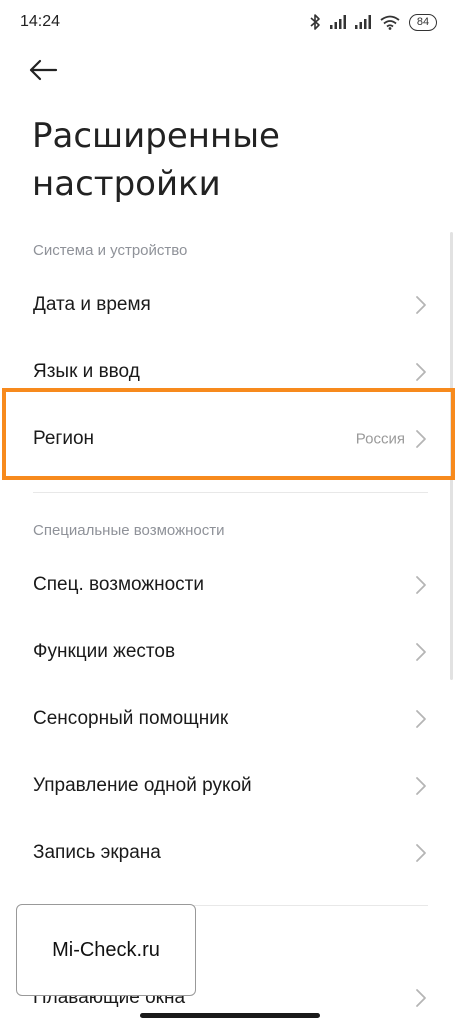 The image size is (461, 1026). I want to click on watermark-text: Mi-Check.ru, so click(106, 949).